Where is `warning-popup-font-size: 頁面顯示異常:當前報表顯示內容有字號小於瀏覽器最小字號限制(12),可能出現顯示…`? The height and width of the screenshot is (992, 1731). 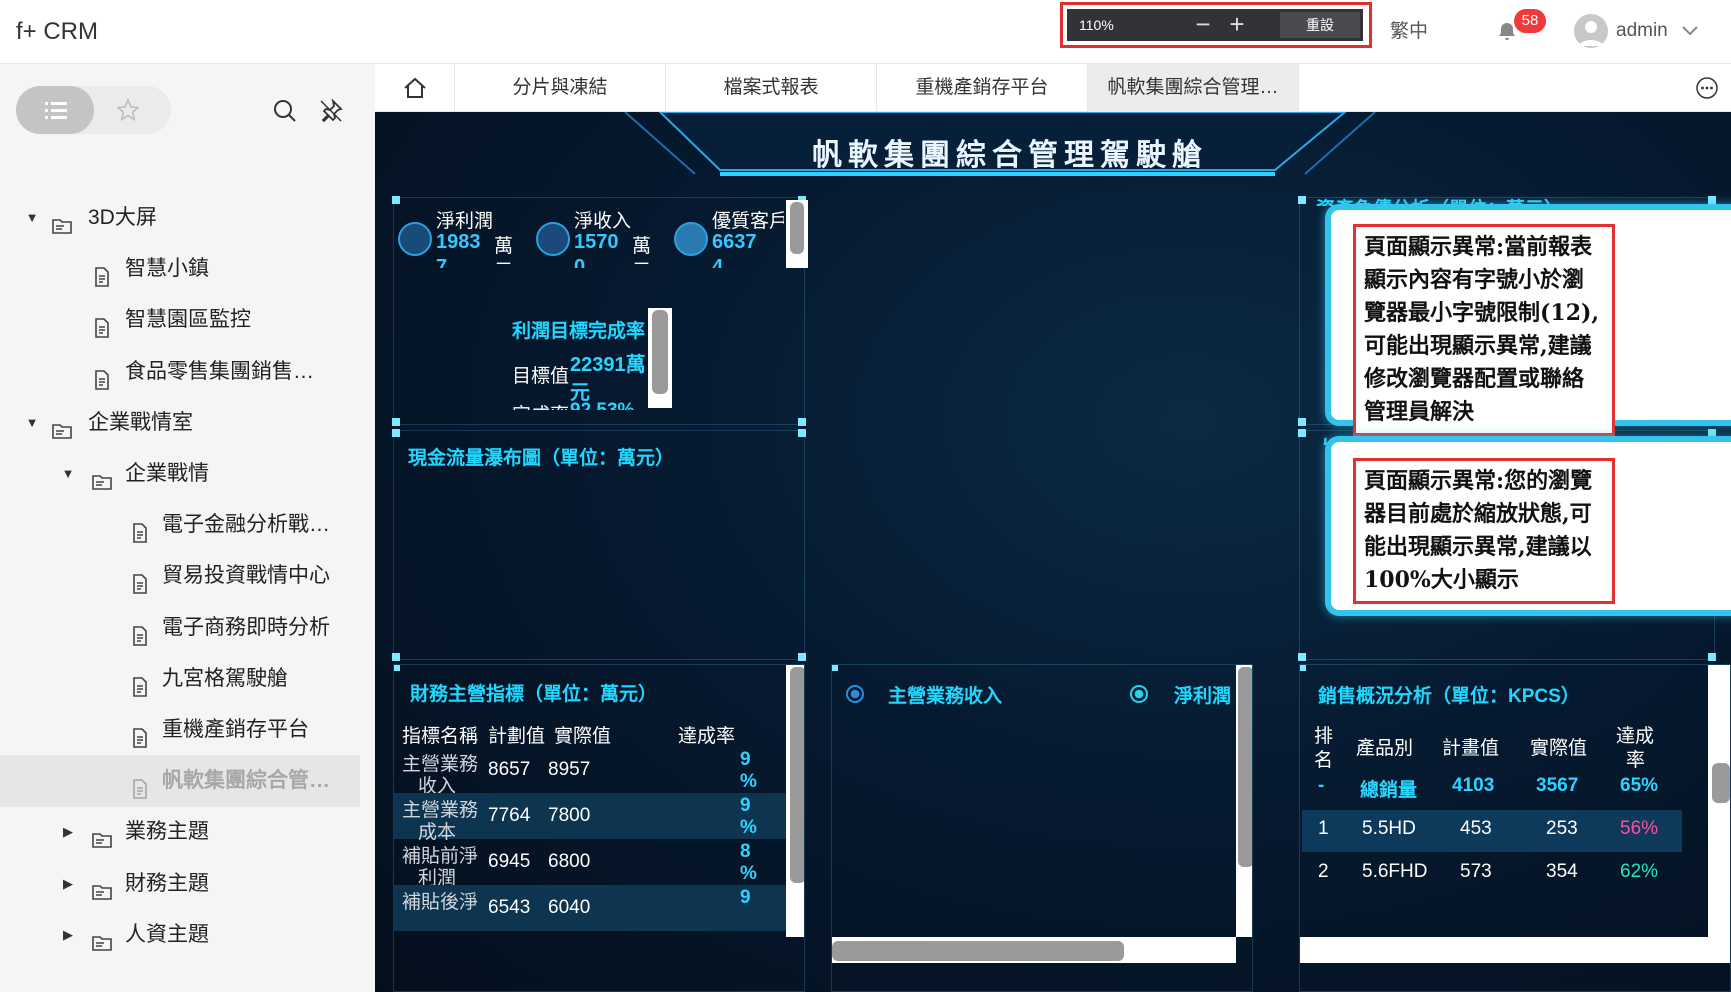 warning-popup-font-size: 頁面顯示異常:當前報表顯示內容有字號小於瀏覽器最小字號限制(12),可能出現顯示… is located at coordinates (1528, 320).